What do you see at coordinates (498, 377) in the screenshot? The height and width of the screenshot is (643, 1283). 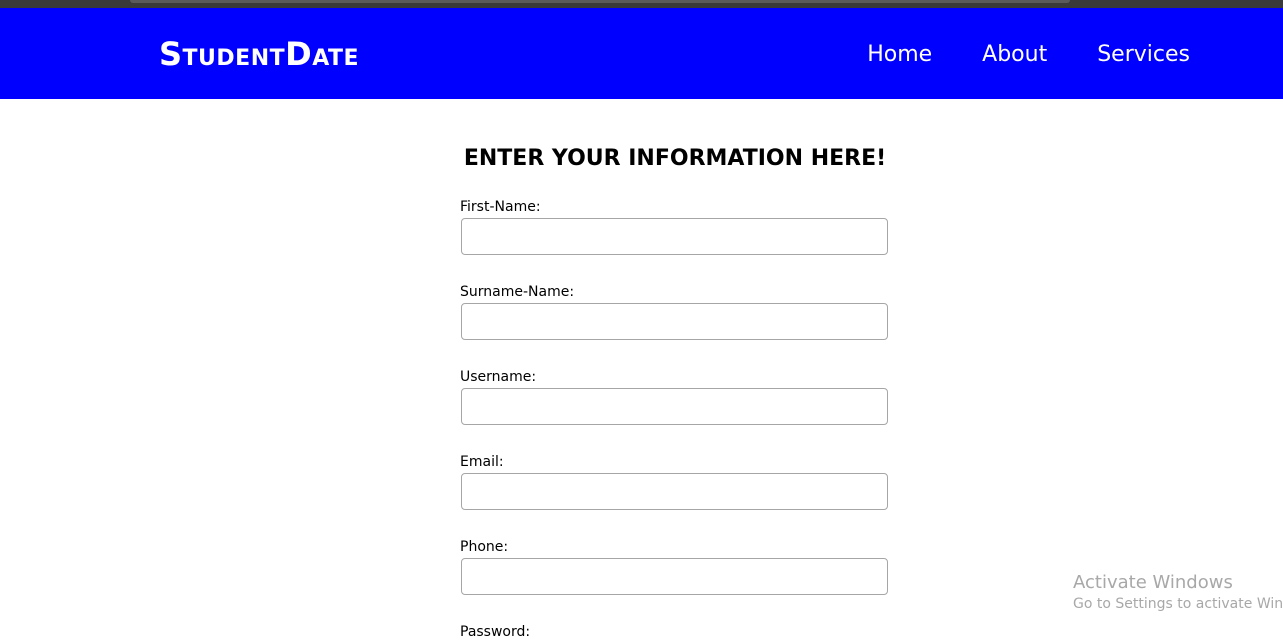 I see `username-label: Username:` at bounding box center [498, 377].